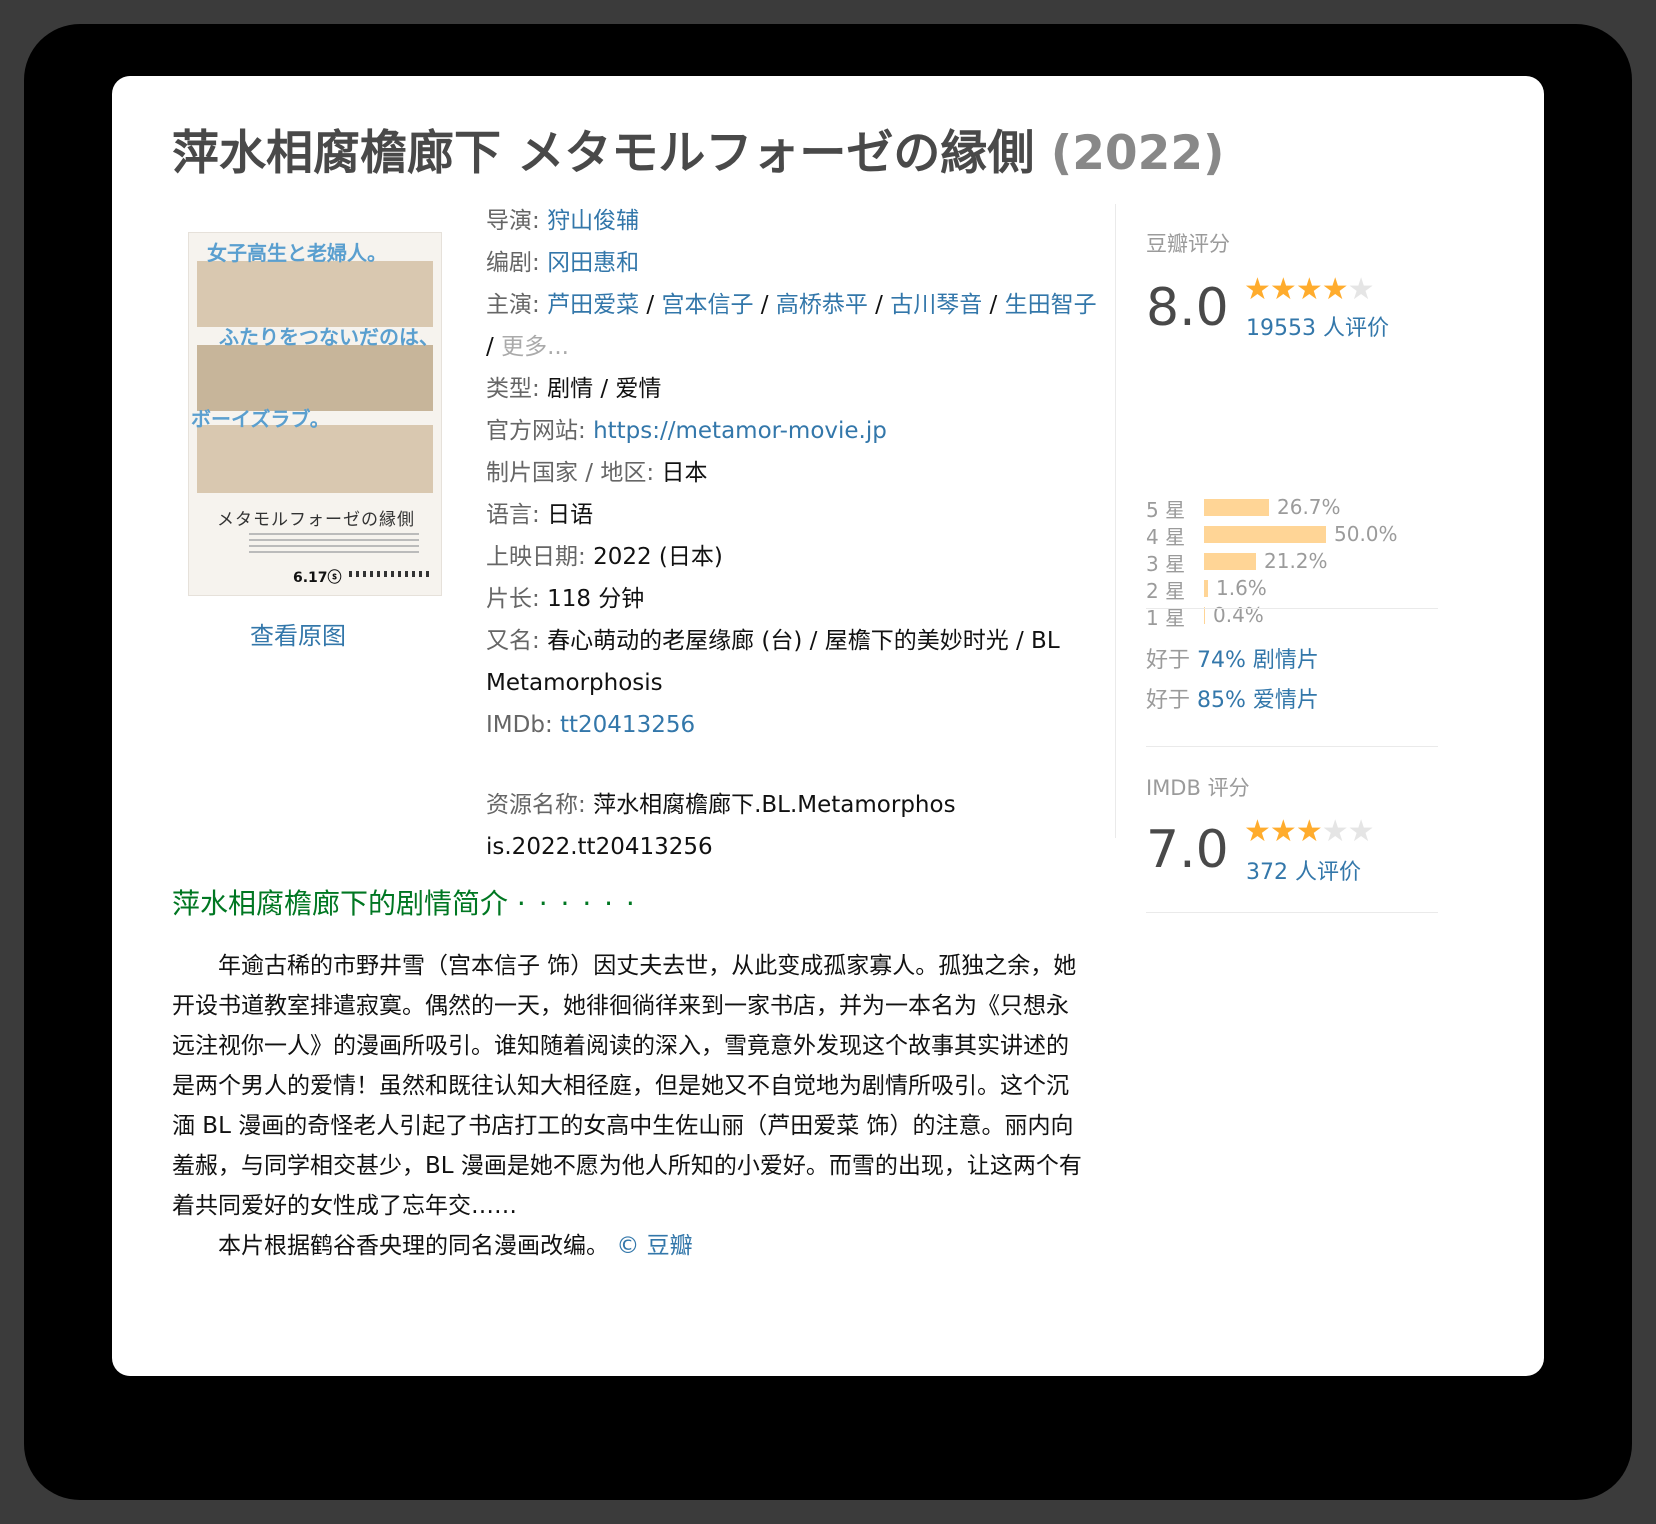 This screenshot has width=1656, height=1524. Describe the element at coordinates (509, 599) in the screenshot. I see `runtime-label: 片长` at that location.